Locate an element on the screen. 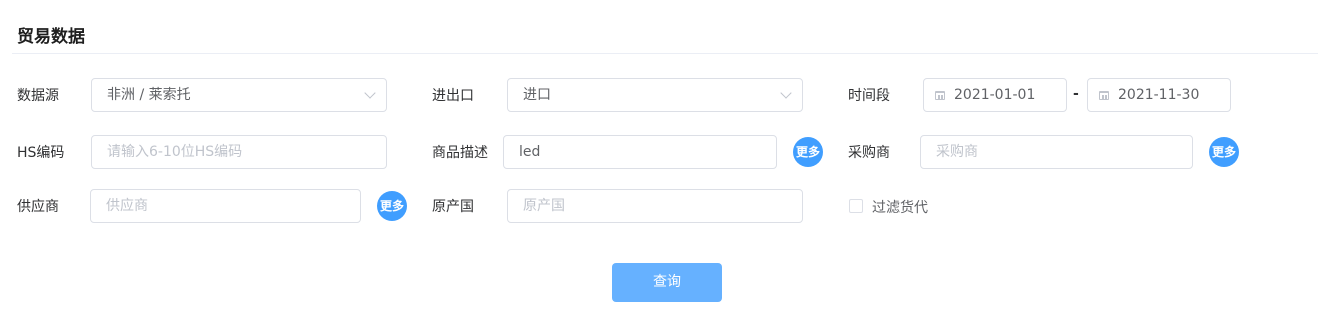 The height and width of the screenshot is (325, 1334). filter-forwarder-label: 过滤货代 is located at coordinates (900, 207).